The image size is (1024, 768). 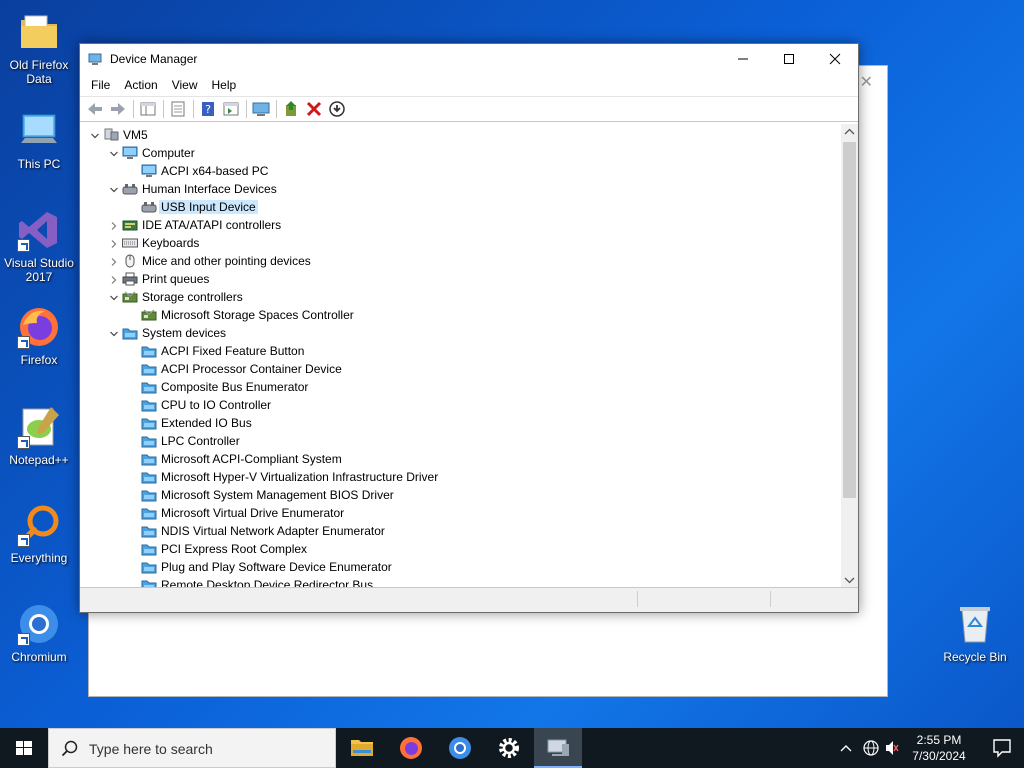 I want to click on tree-row: Microsoft Virtual Drive Enumerator, so click(x=460, y=513).